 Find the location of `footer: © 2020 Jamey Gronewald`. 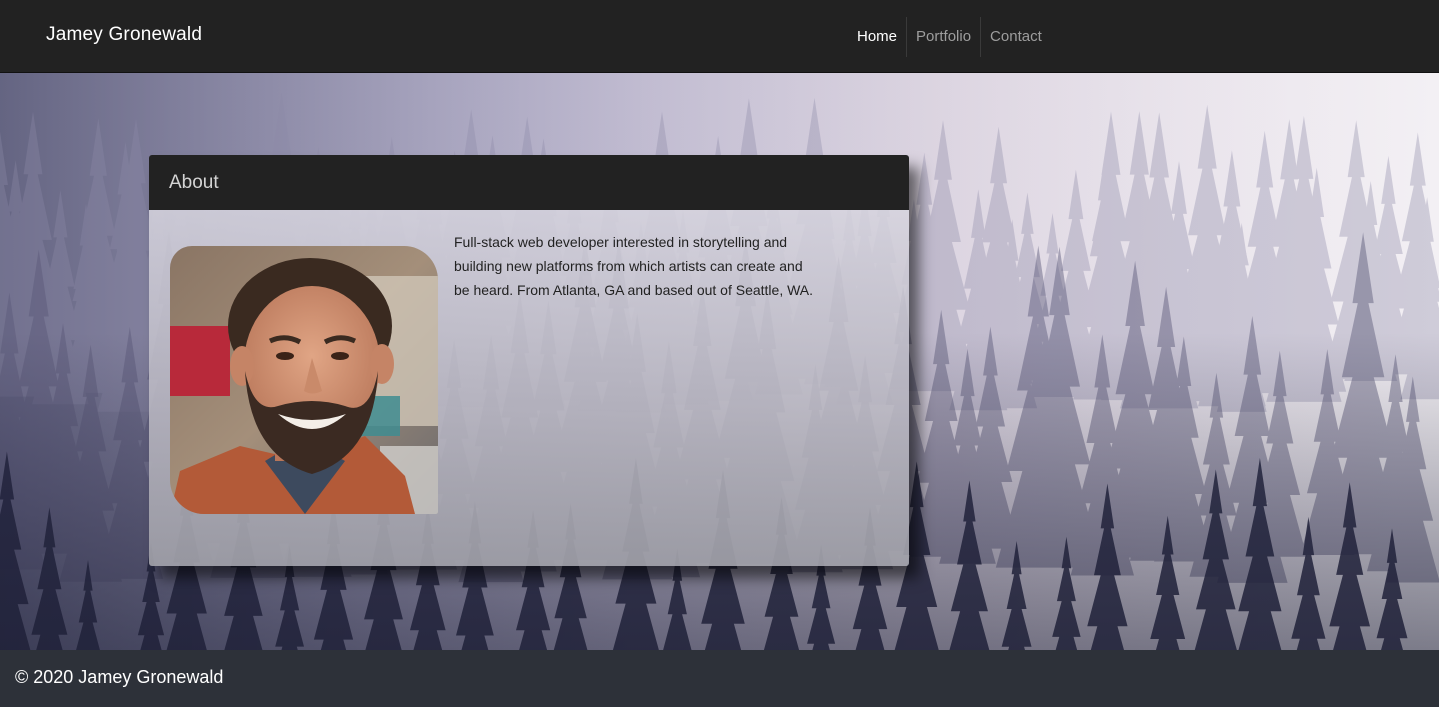

footer: © 2020 Jamey Gronewald is located at coordinates (719, 678).